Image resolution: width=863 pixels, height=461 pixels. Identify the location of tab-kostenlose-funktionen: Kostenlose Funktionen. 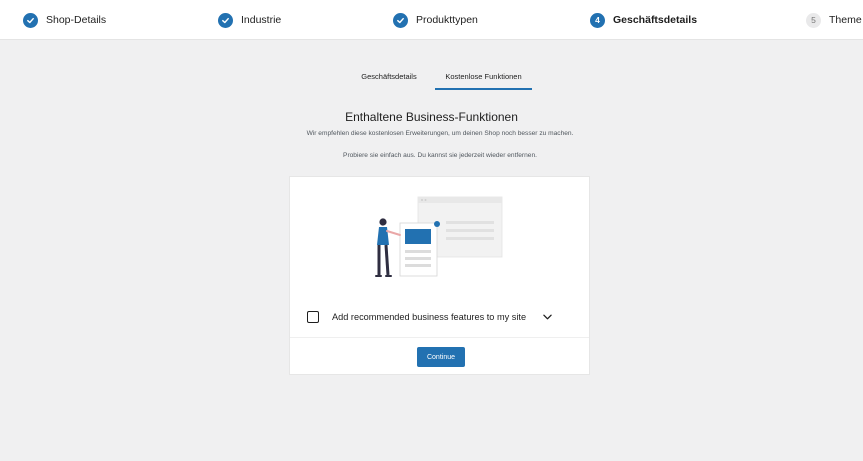
(483, 80).